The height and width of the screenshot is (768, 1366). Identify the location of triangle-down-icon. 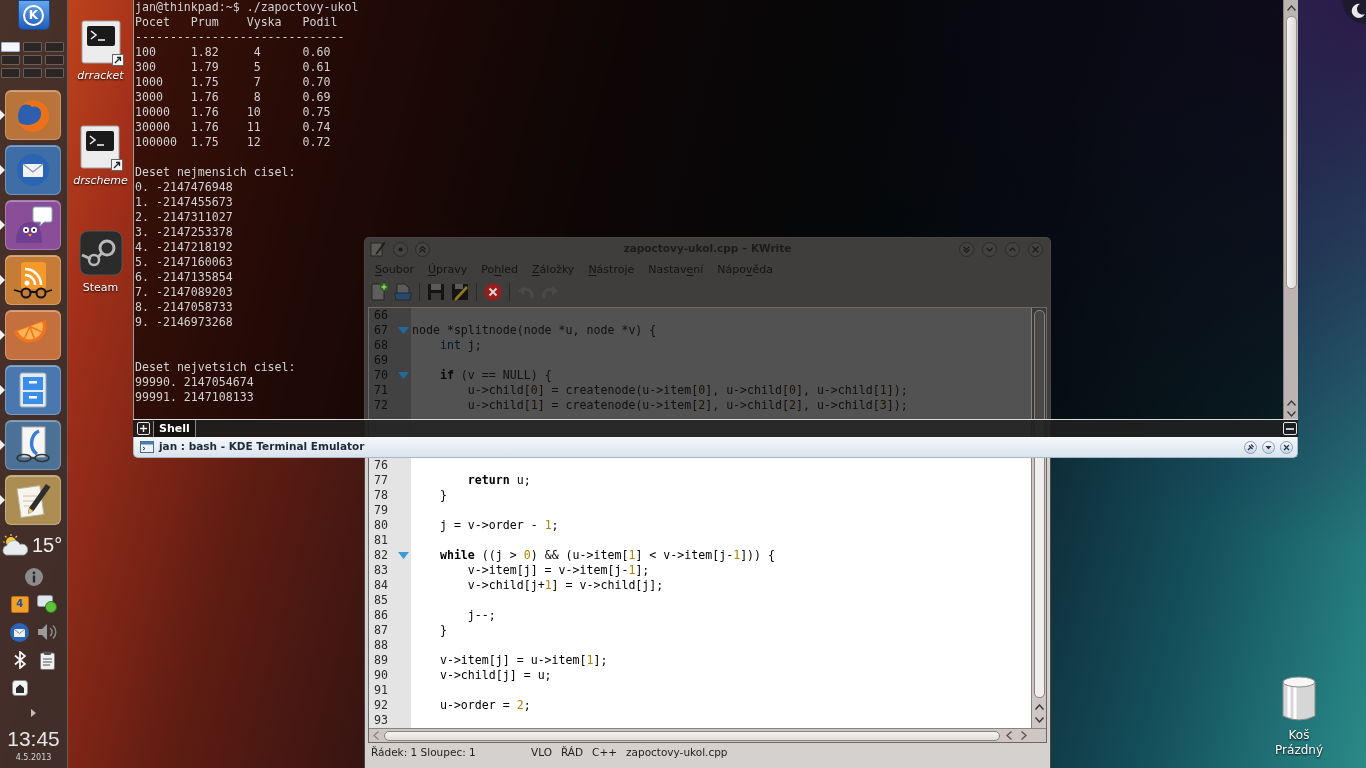
(1268, 447).